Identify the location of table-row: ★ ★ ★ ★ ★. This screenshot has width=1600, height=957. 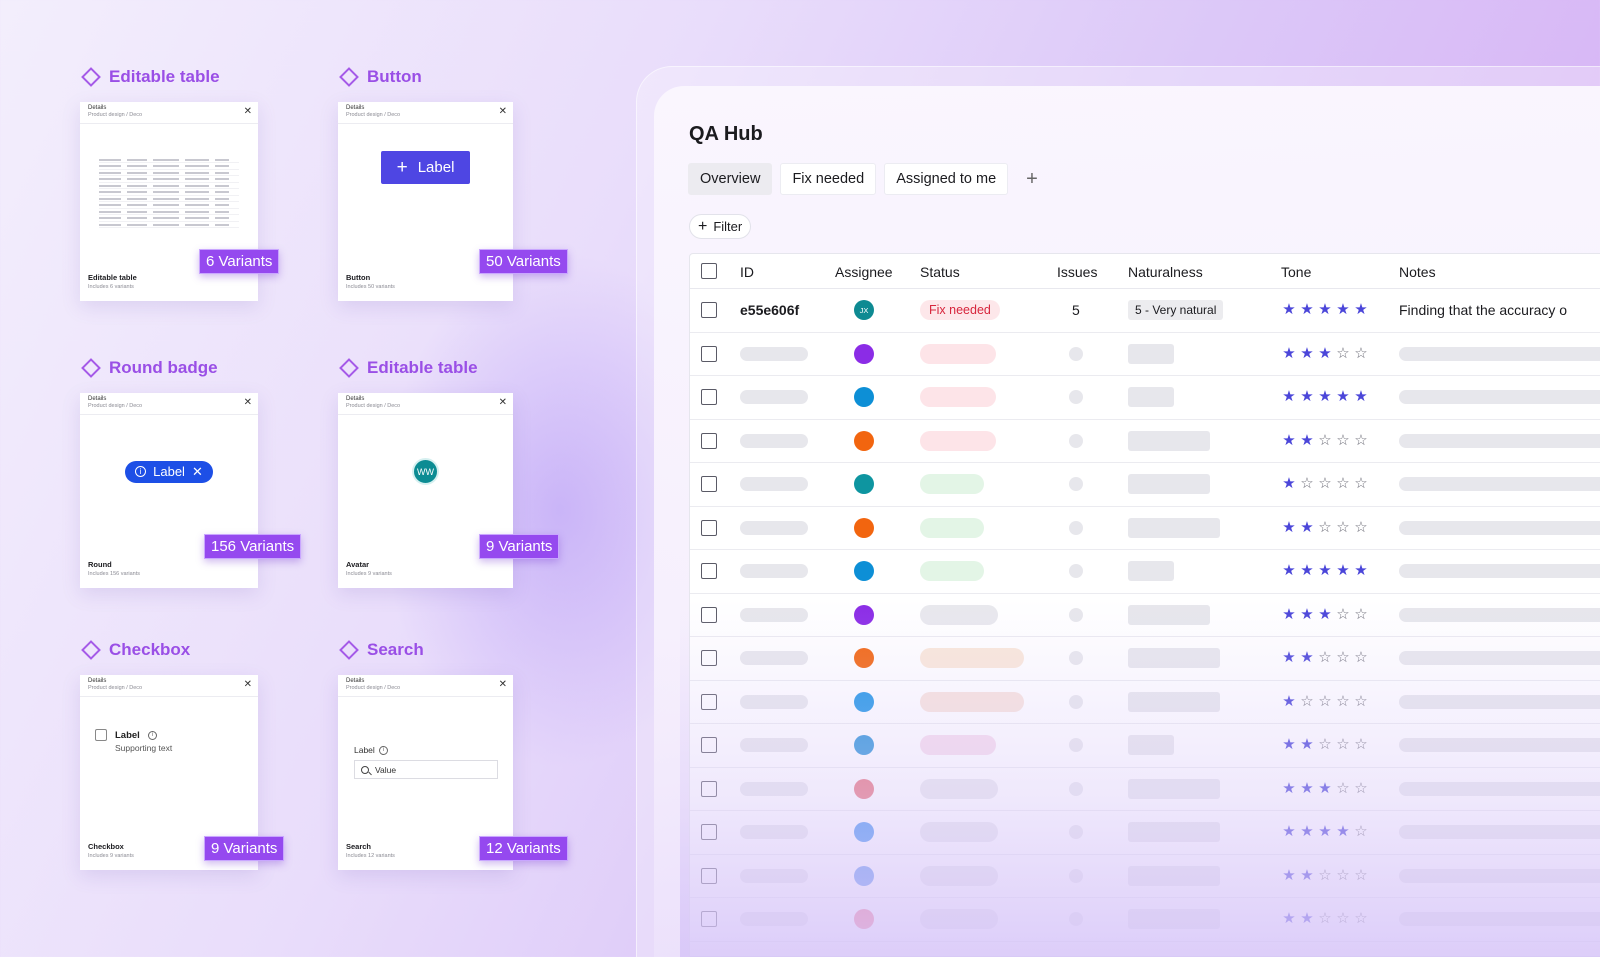
(1145, 398).